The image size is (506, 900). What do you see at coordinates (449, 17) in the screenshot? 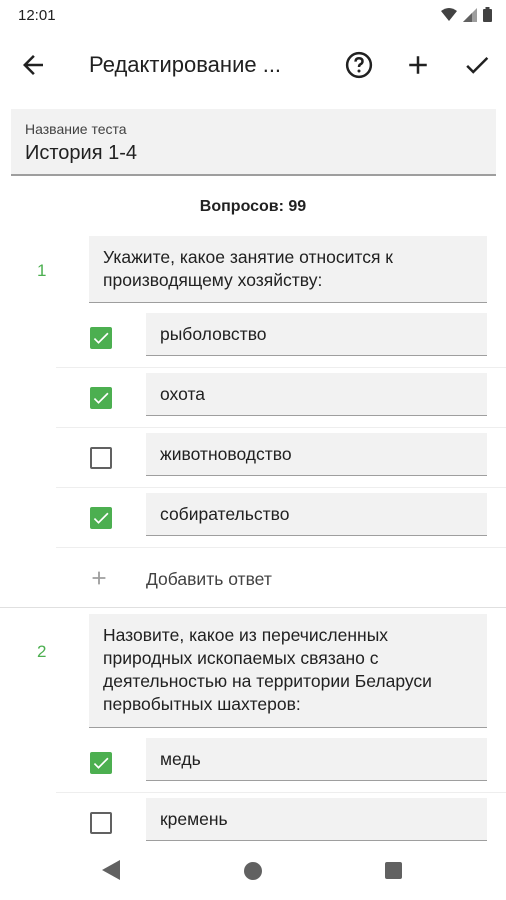
I see `wifi-icon` at bounding box center [449, 17].